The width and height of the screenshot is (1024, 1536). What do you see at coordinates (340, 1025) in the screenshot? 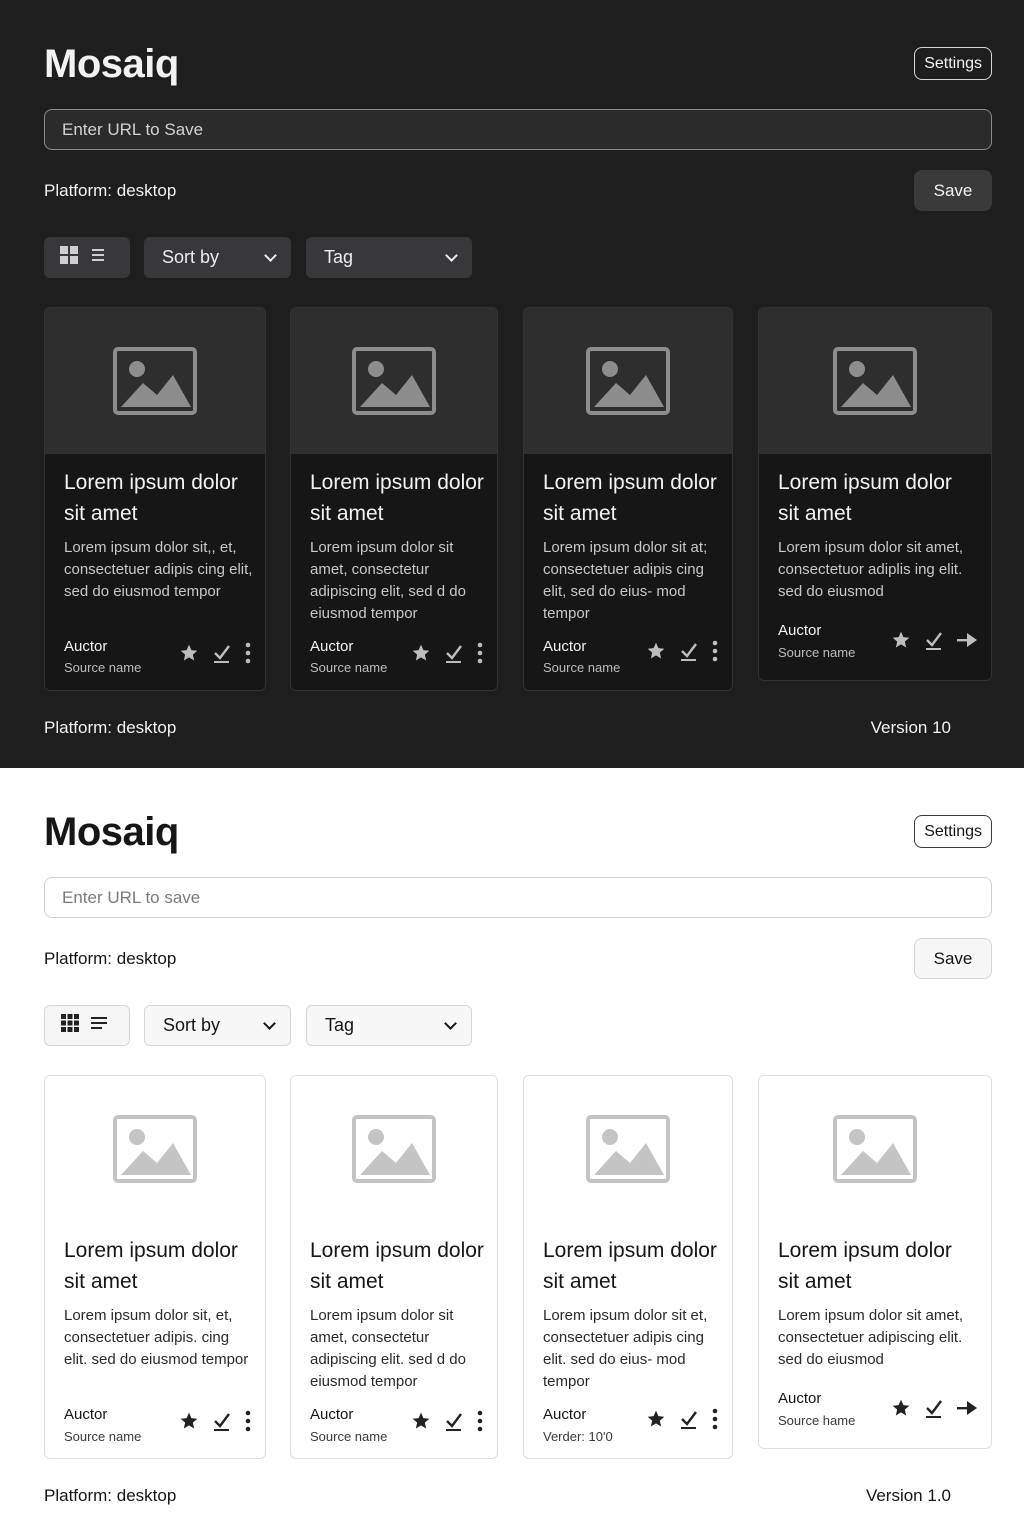
I see `tag-dropdown-label: Tag` at bounding box center [340, 1025].